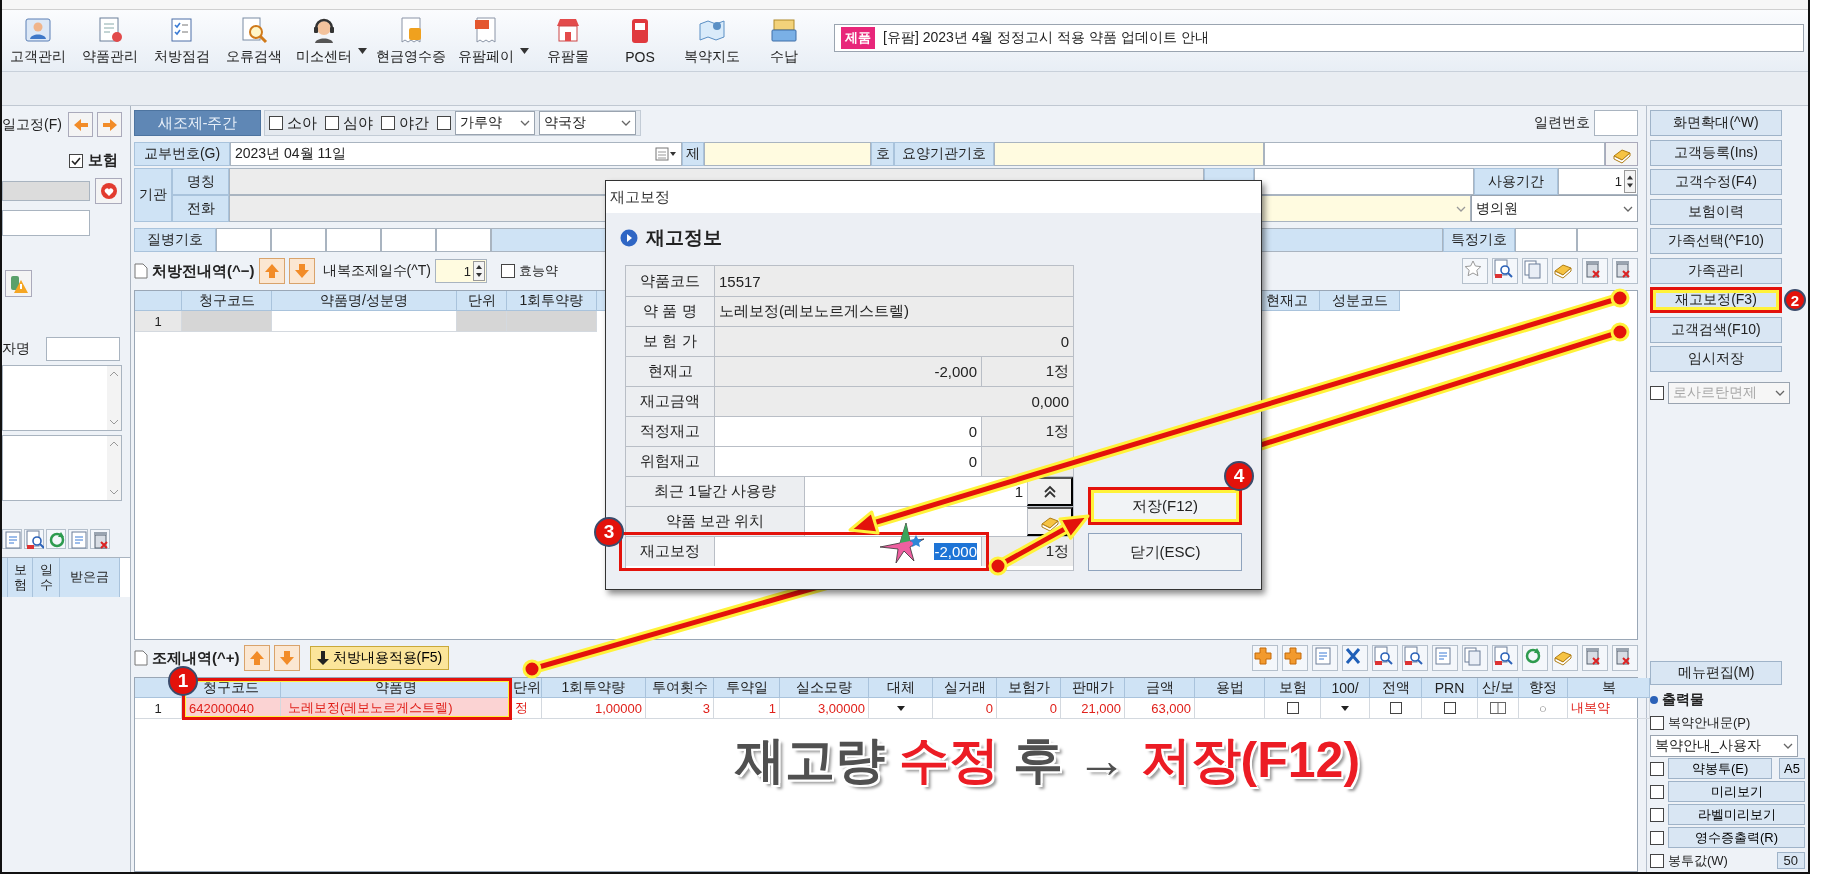 The width and height of the screenshot is (1825, 888). What do you see at coordinates (175, 240) in the screenshot?
I see `field-label: 질병기호` at bounding box center [175, 240].